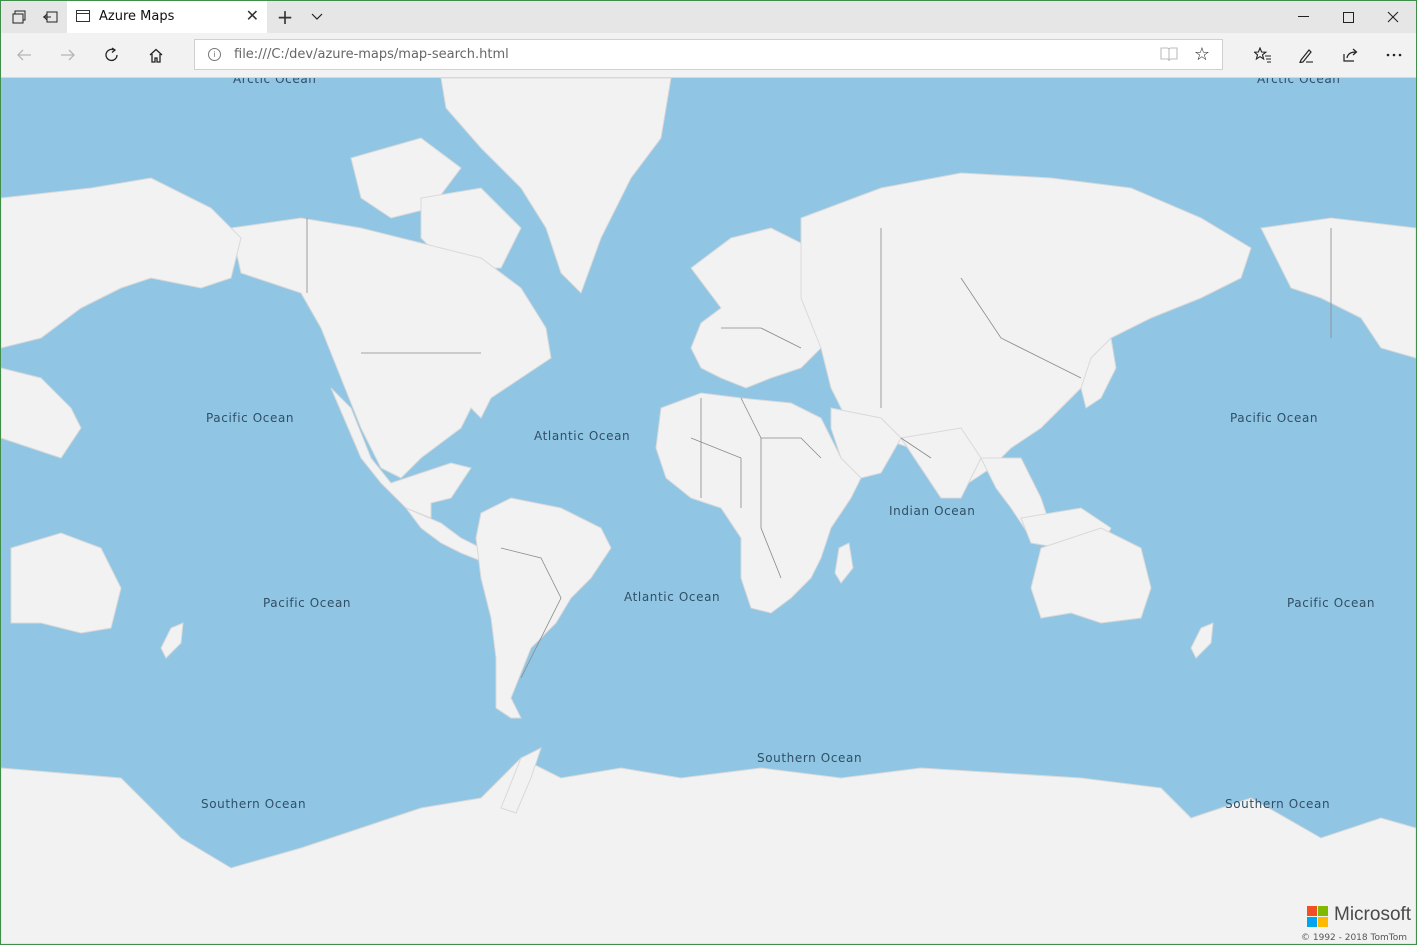  What do you see at coordinates (1318, 917) in the screenshot?
I see `microsoft-logo-icon` at bounding box center [1318, 917].